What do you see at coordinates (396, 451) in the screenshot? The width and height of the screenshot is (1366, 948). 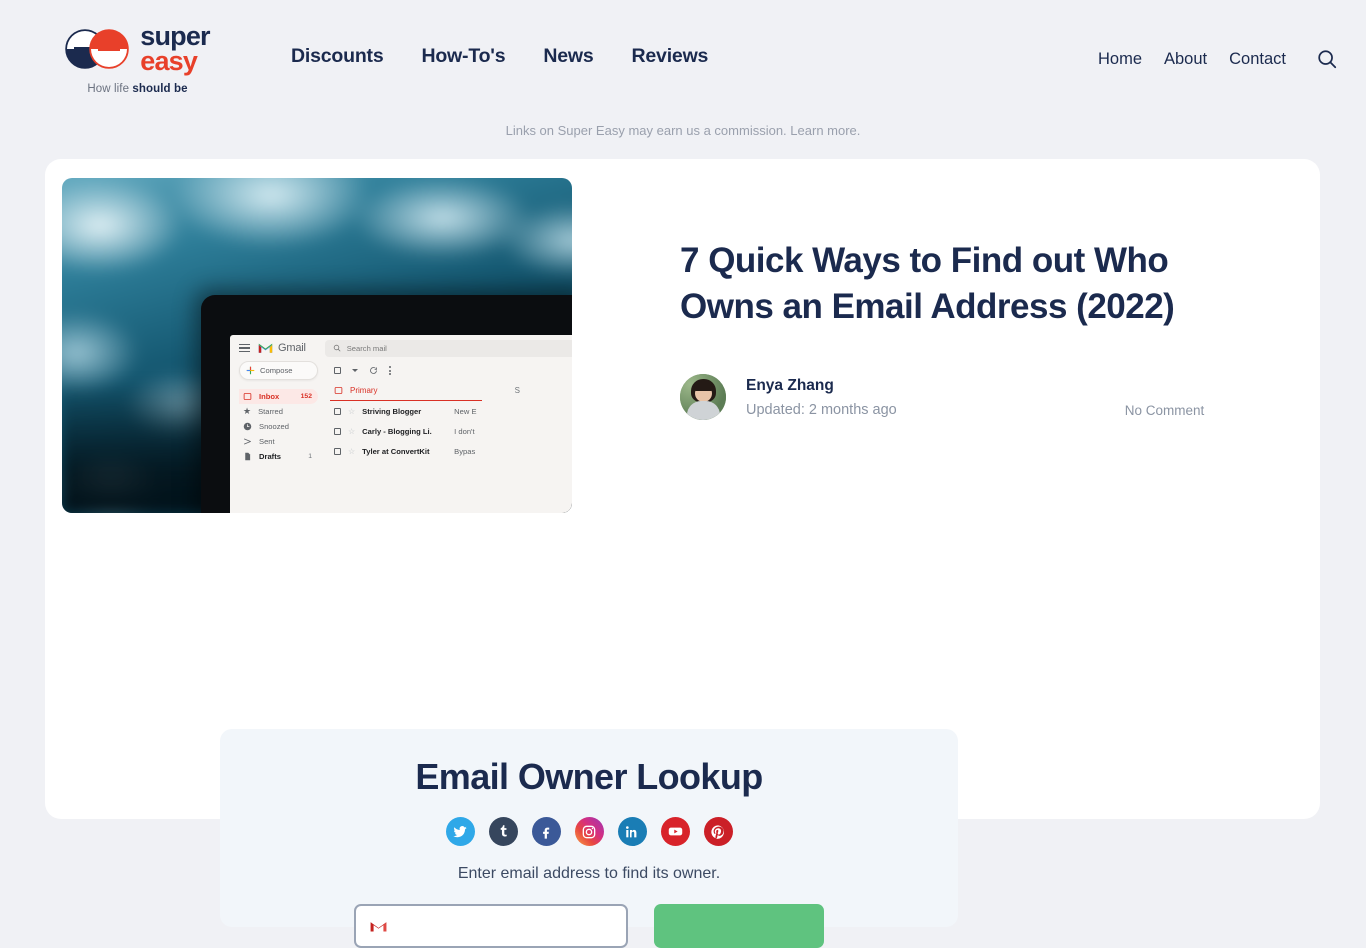 I see `message-sender: Tyler at ConvertKit` at bounding box center [396, 451].